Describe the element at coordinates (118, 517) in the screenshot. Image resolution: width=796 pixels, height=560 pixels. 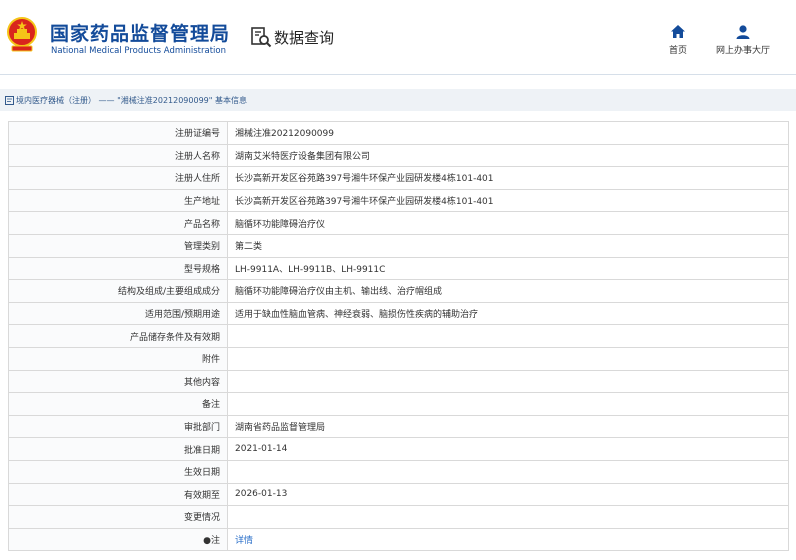
I see `field-label: 变更情况` at that location.